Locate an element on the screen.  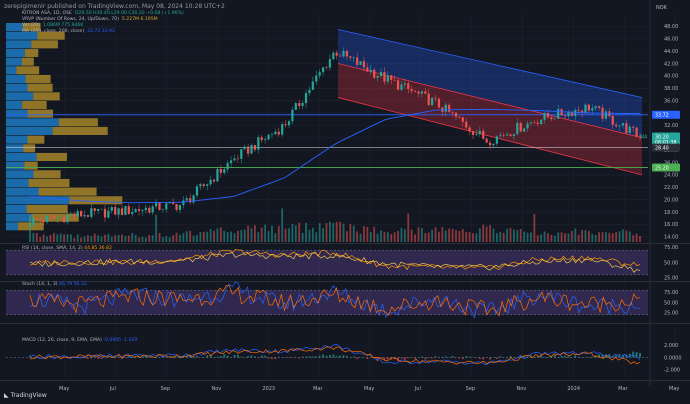
legend-stoch: Stoch (14, 1, 3) 46.79 56.32 is located at coordinates (54, 284).